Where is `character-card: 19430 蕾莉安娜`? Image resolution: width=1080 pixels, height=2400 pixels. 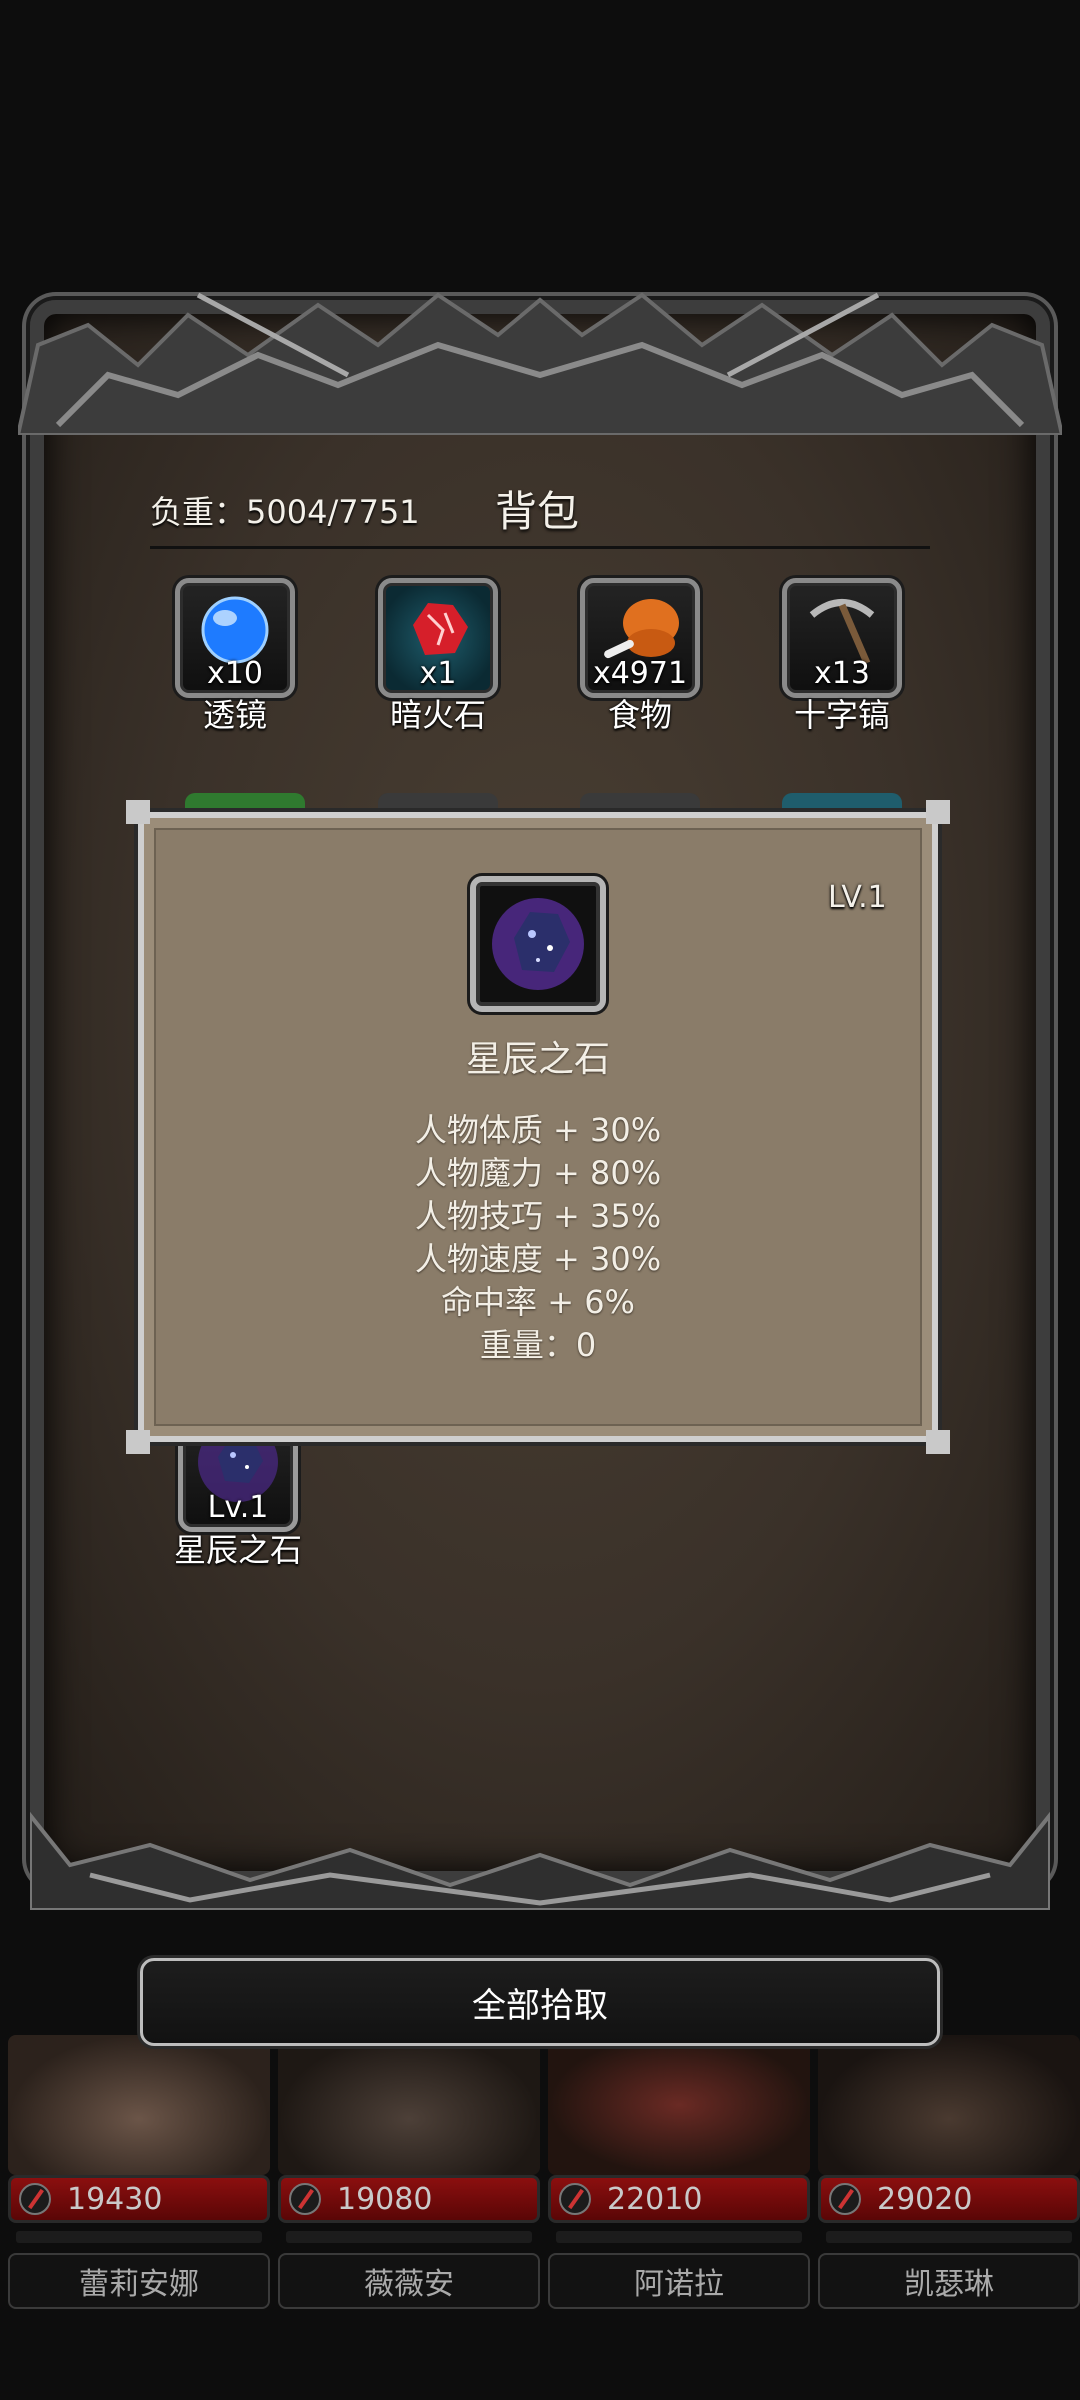
character-card: 19430 蕾莉安娜 is located at coordinates (139, 2185).